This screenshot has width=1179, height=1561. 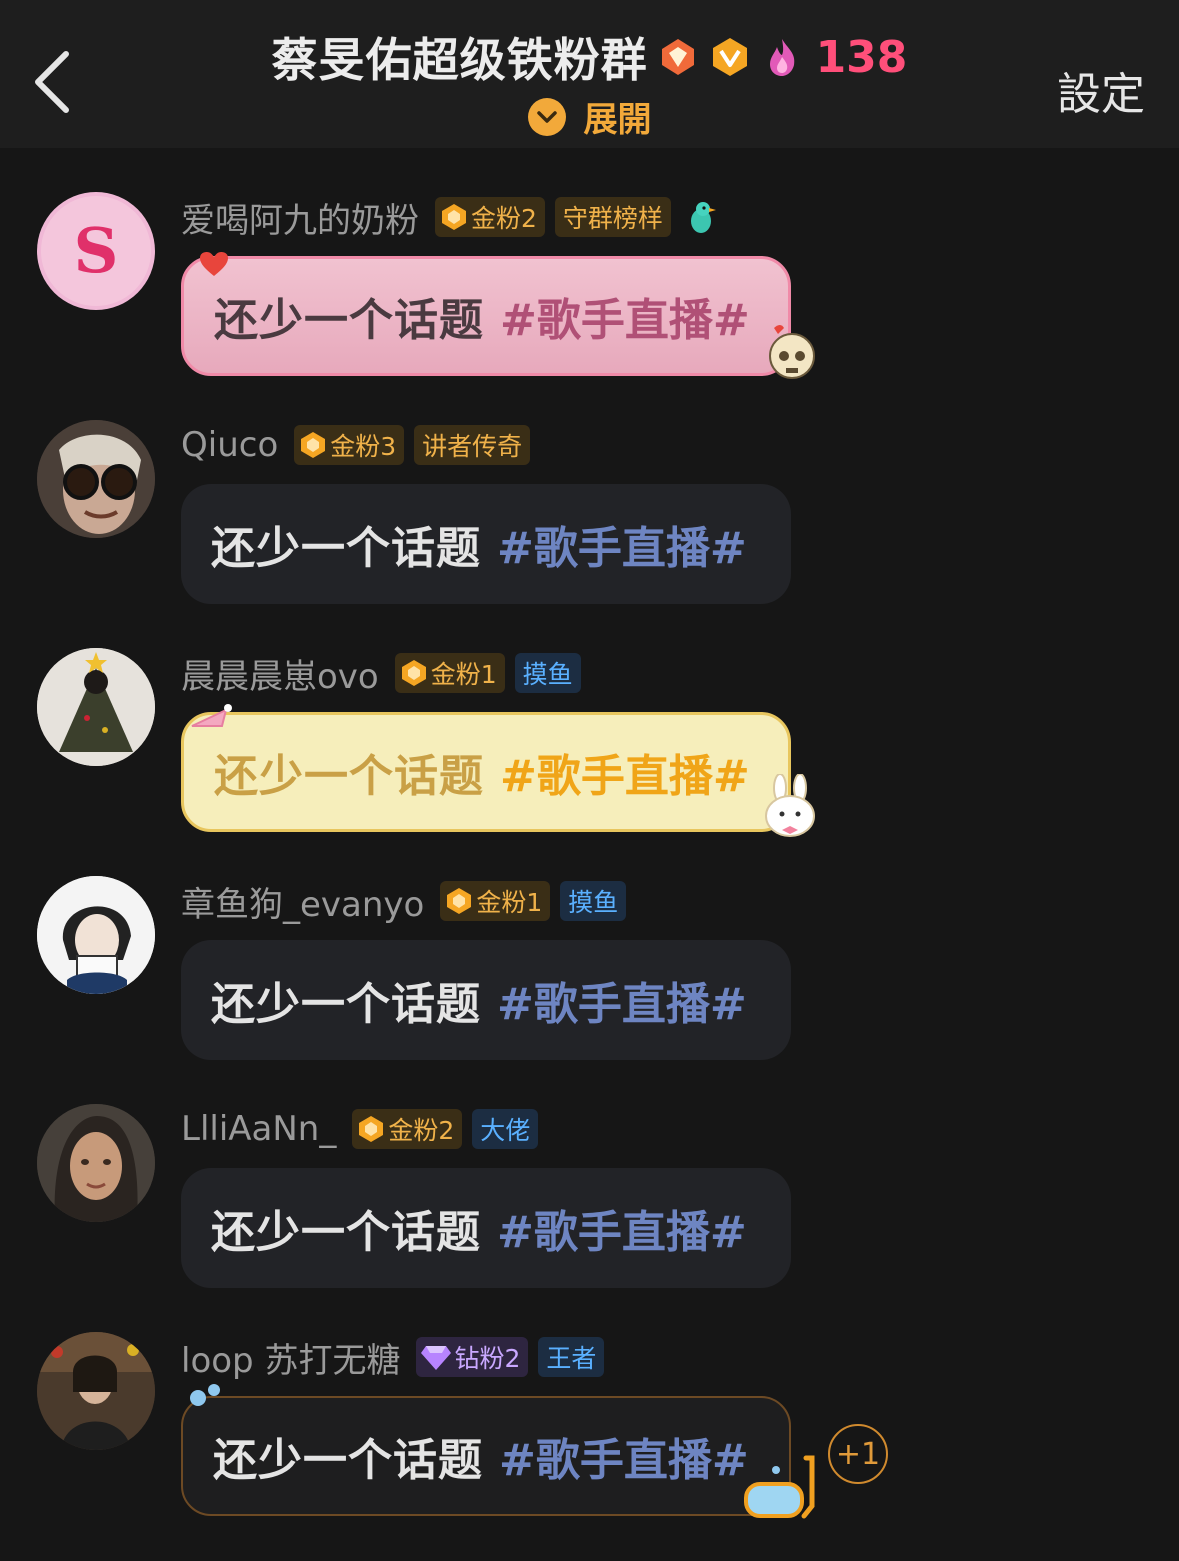 I want to click on username: 爱喝阿九的奶粉, so click(x=300, y=217).